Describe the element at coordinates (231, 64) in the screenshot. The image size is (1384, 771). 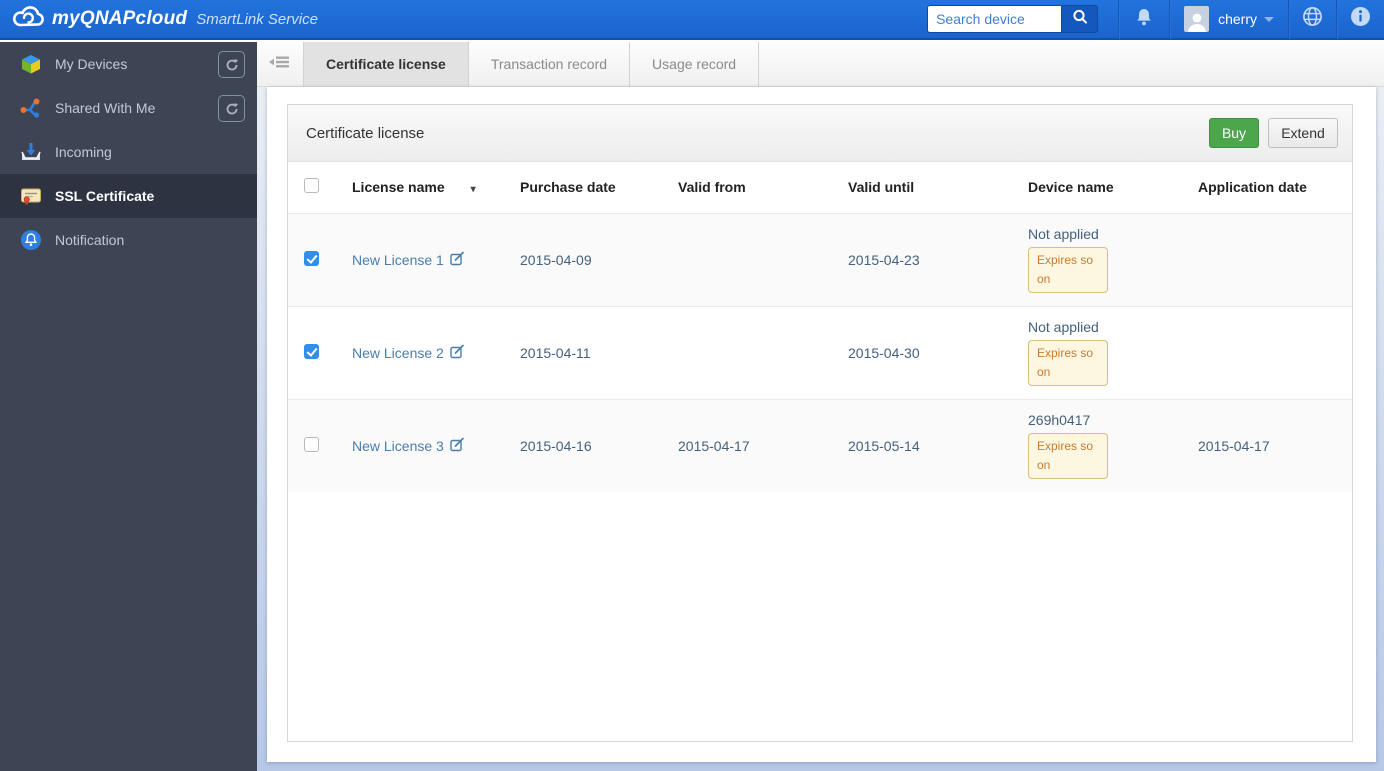
I see `refresh-my-devices-button` at that location.